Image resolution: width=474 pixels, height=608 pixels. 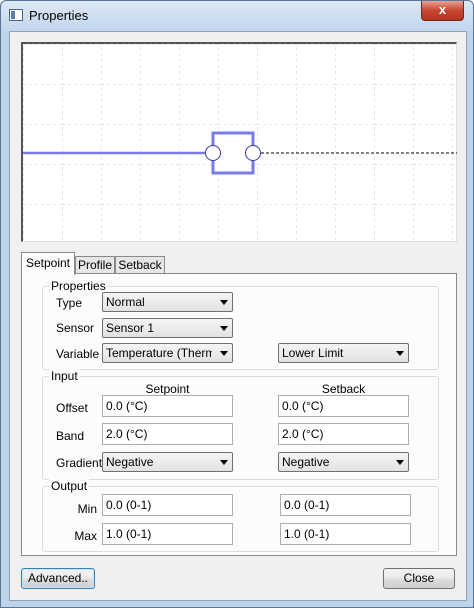 What do you see at coordinates (167, 406) in the screenshot?
I see `offset-setpoint-input: 0.0 (°C)` at bounding box center [167, 406].